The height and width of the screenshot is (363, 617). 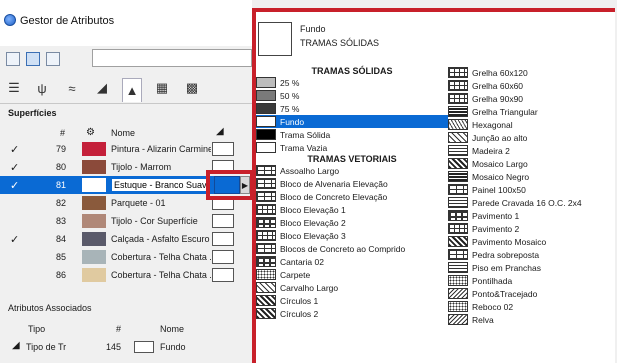 I want to click on vector-fill-item: Blocos de Concreto ao Comprido, so click(x=352, y=248).